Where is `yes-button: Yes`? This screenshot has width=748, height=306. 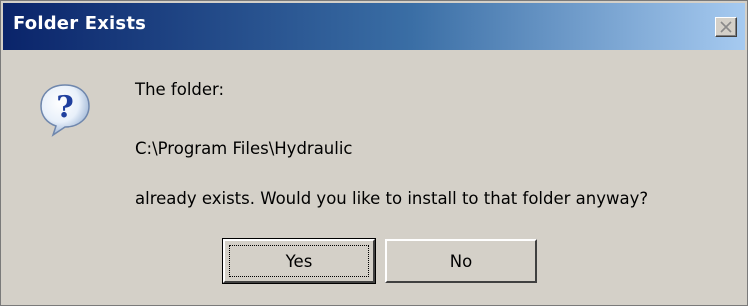
yes-button: Yes is located at coordinates (299, 261).